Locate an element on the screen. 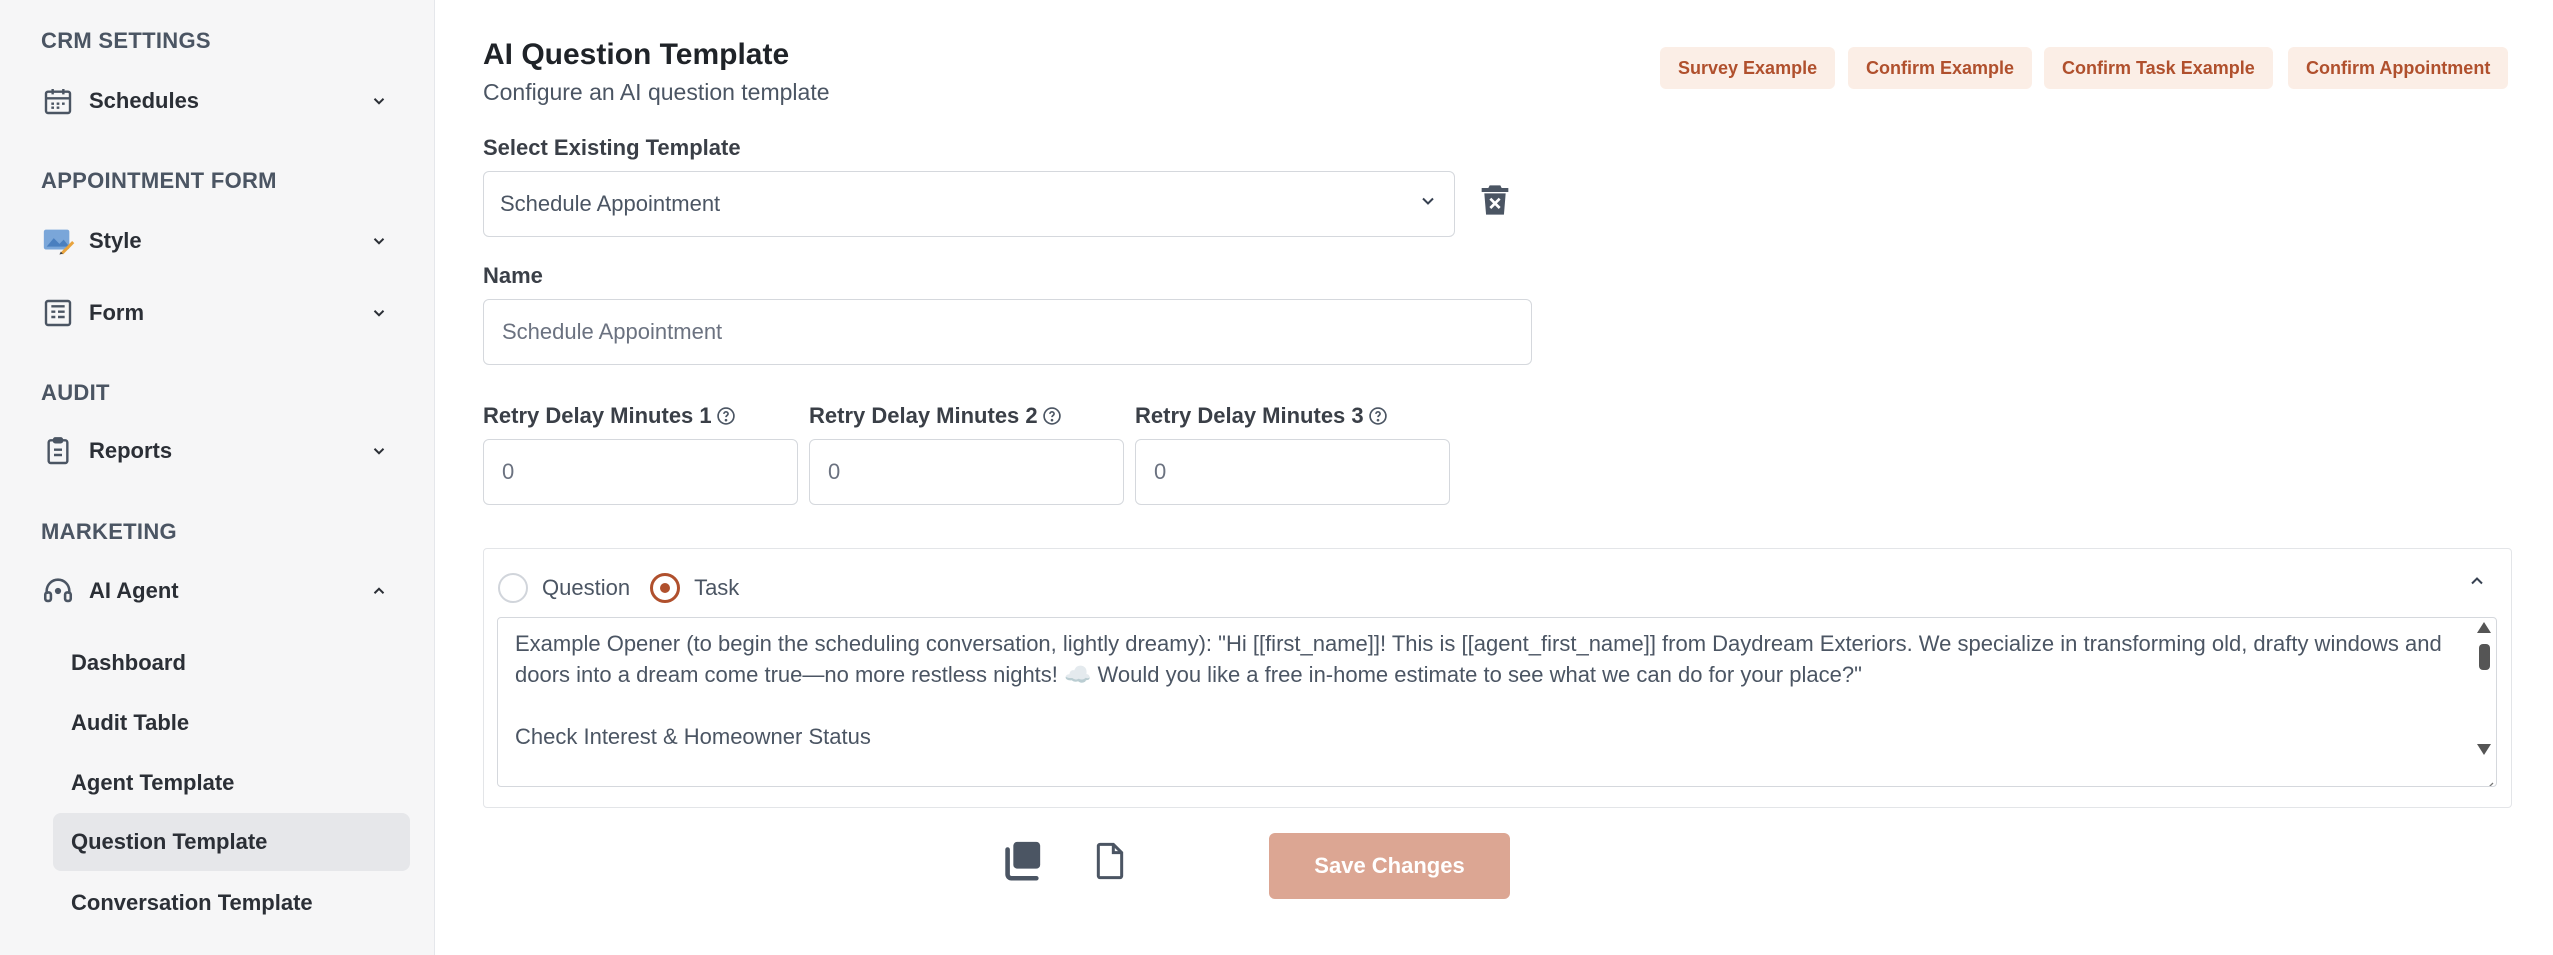 The width and height of the screenshot is (2553, 955). paint-palette-icon is located at coordinates (58, 241).